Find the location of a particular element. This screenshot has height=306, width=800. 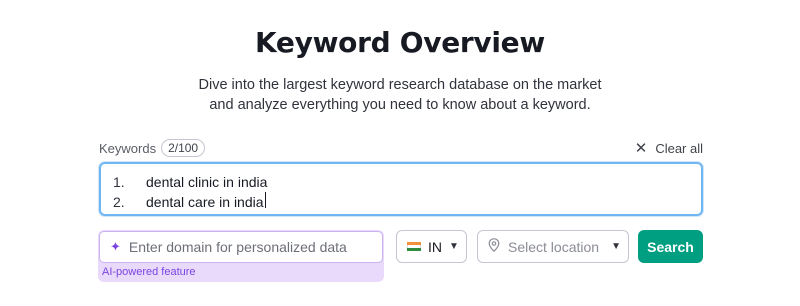

page-title: Keyword Overview is located at coordinates (400, 42).